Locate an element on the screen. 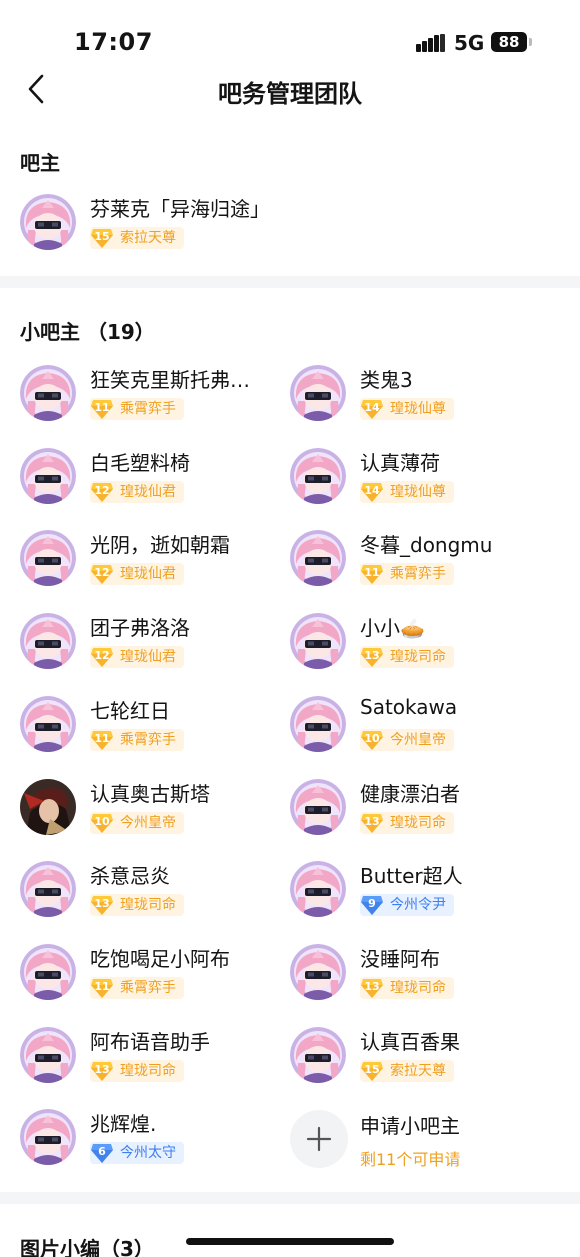 This screenshot has width=580, height=1257. moderator-item: Satokawa 10 今州皇帝 is located at coordinates (415, 724).